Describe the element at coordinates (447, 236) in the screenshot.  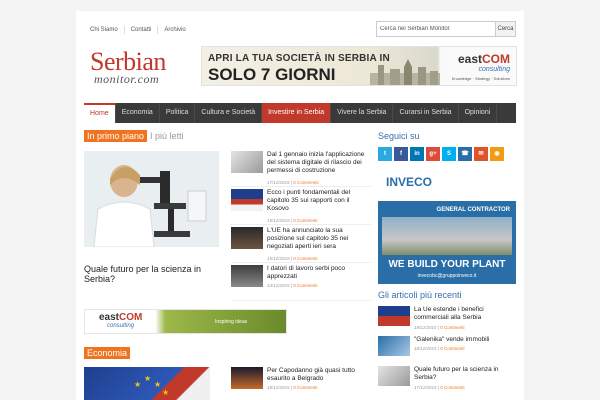
I see `factory-image` at that location.